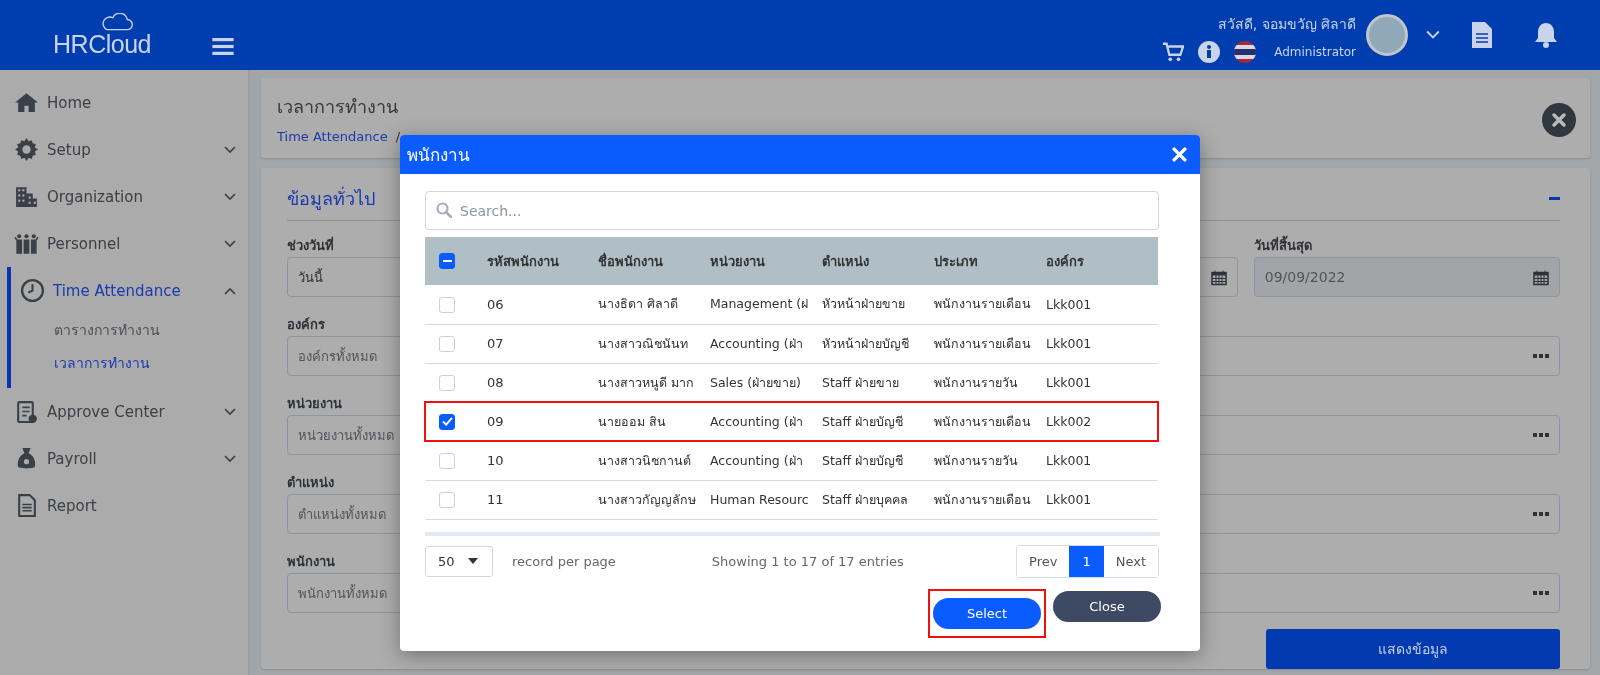 This screenshot has height=675, width=1600. Describe the element at coordinates (564, 561) in the screenshot. I see `page-size-label: record per page` at that location.